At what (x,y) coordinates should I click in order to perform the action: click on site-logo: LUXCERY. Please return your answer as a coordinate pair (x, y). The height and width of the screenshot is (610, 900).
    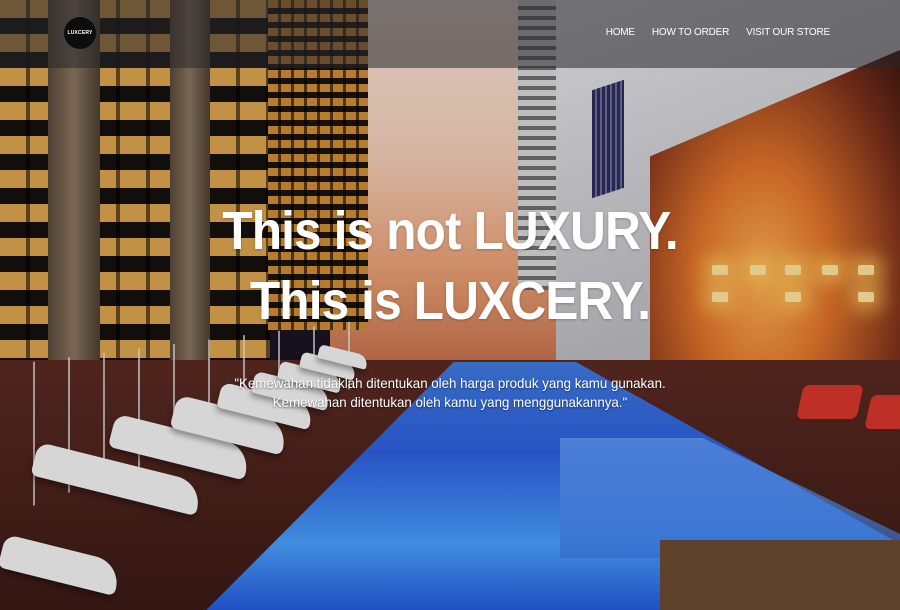
    Looking at the image, I should click on (80, 33).